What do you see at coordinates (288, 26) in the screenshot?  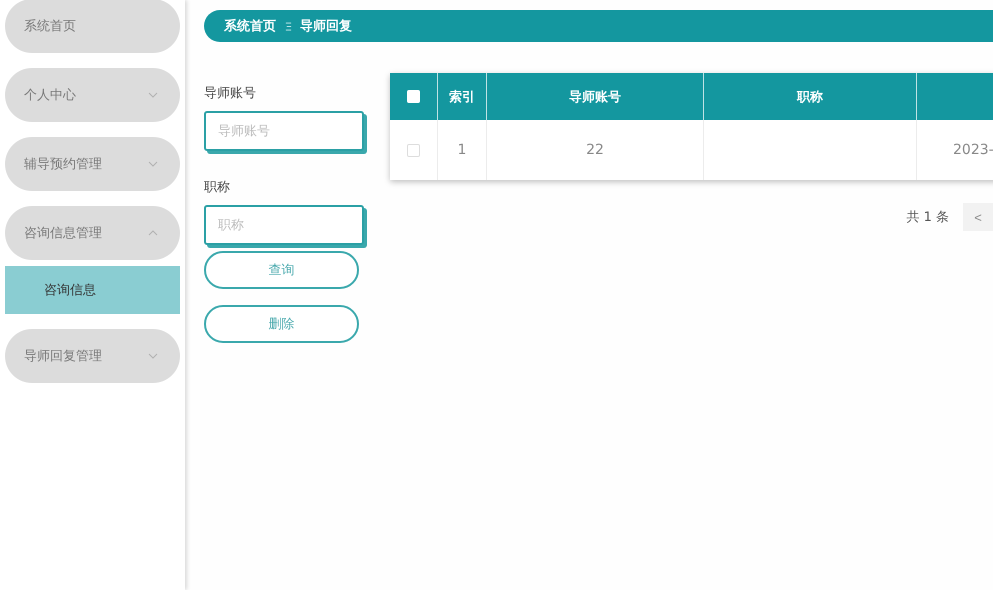 I see `separator-icon` at bounding box center [288, 26].